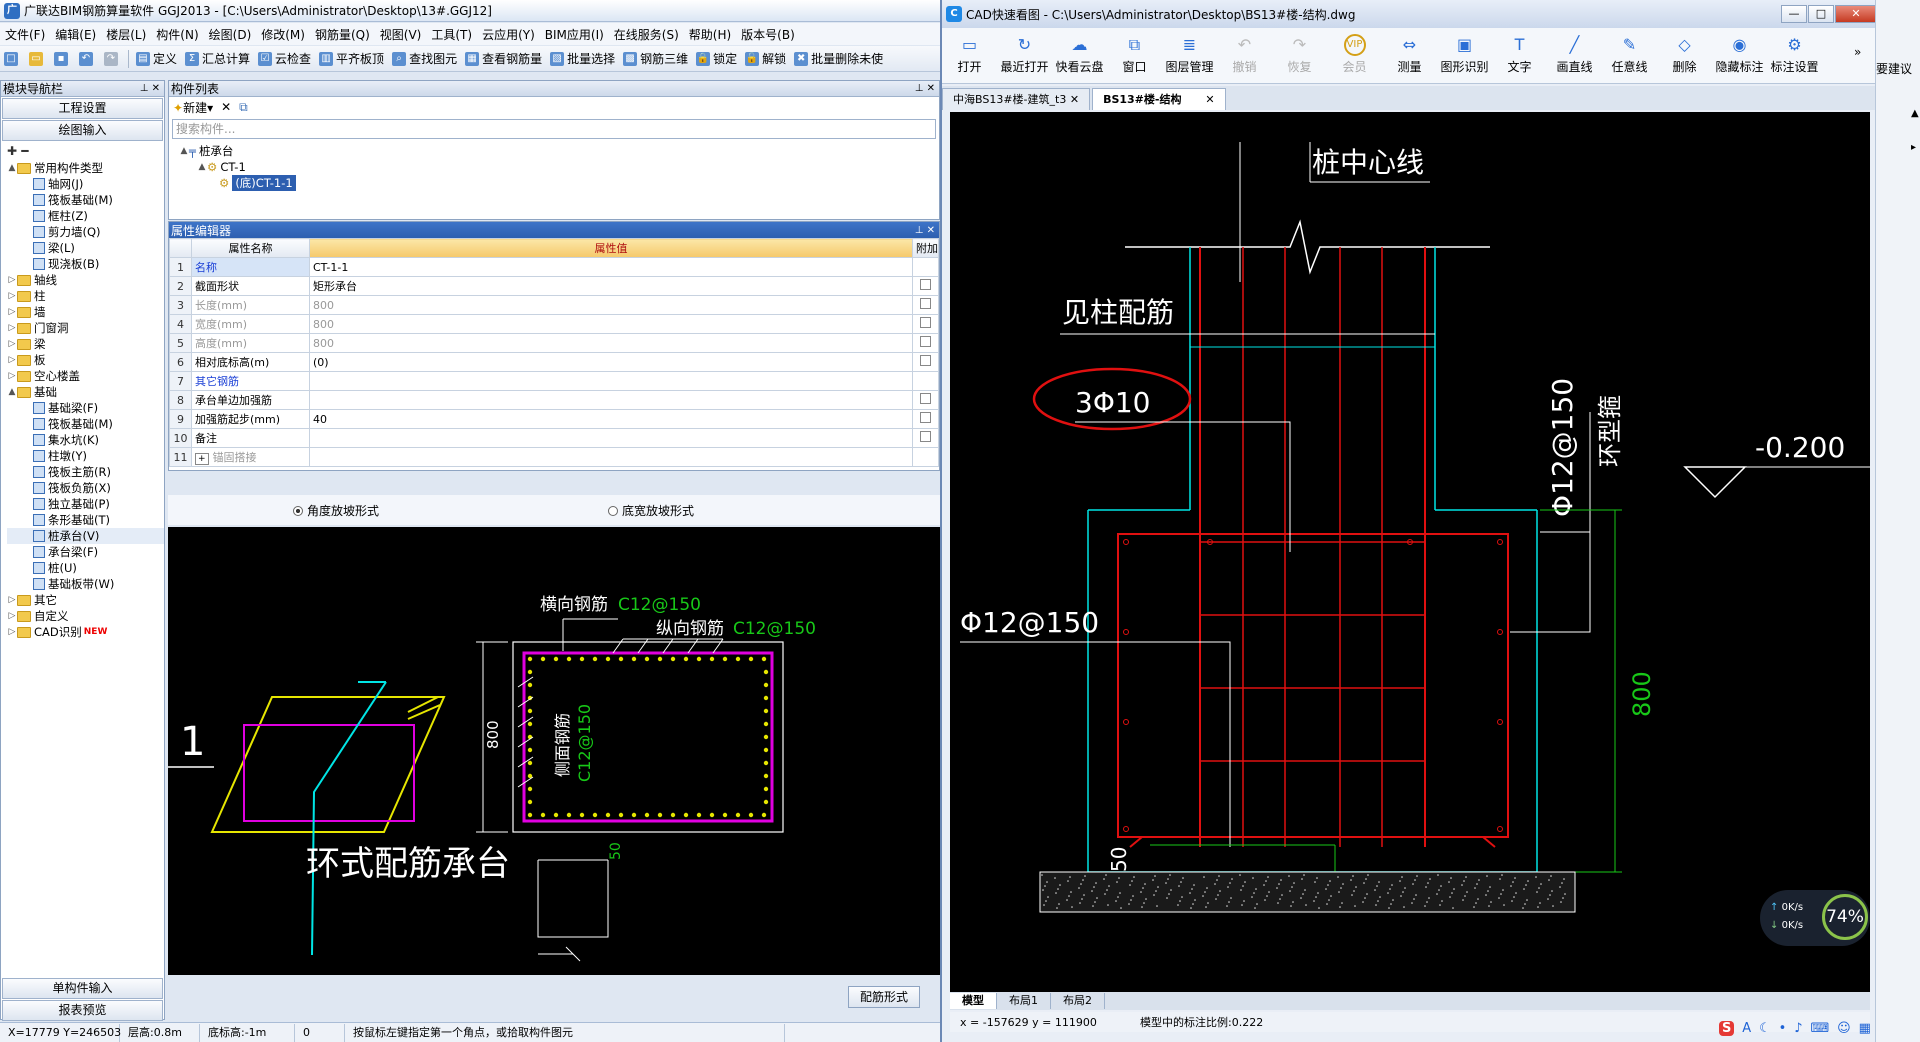 Image resolution: width=1920 pixels, height=1042 pixels. Describe the element at coordinates (85, 168) in the screenshot. I see `nav-tree-item: ▲ 常用构件类型` at that location.